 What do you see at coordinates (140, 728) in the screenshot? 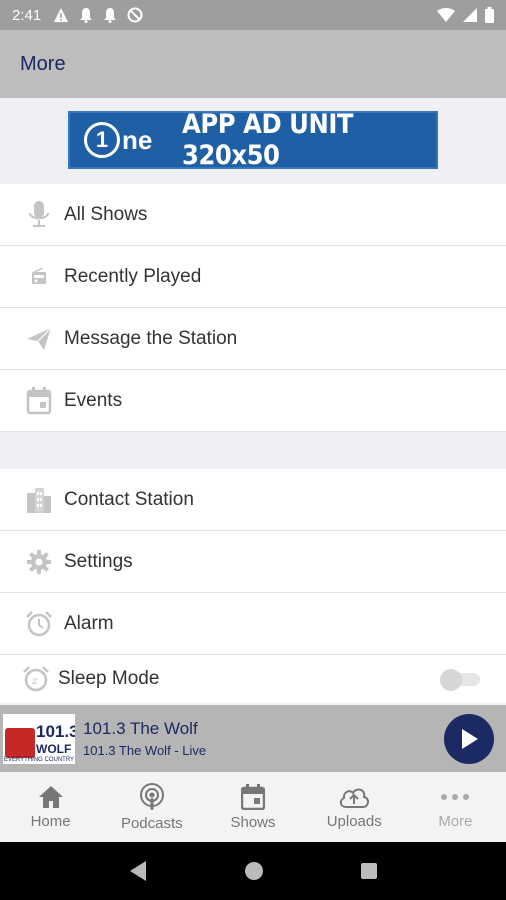
I see `station-name: 101.3 The Wolf` at bounding box center [140, 728].